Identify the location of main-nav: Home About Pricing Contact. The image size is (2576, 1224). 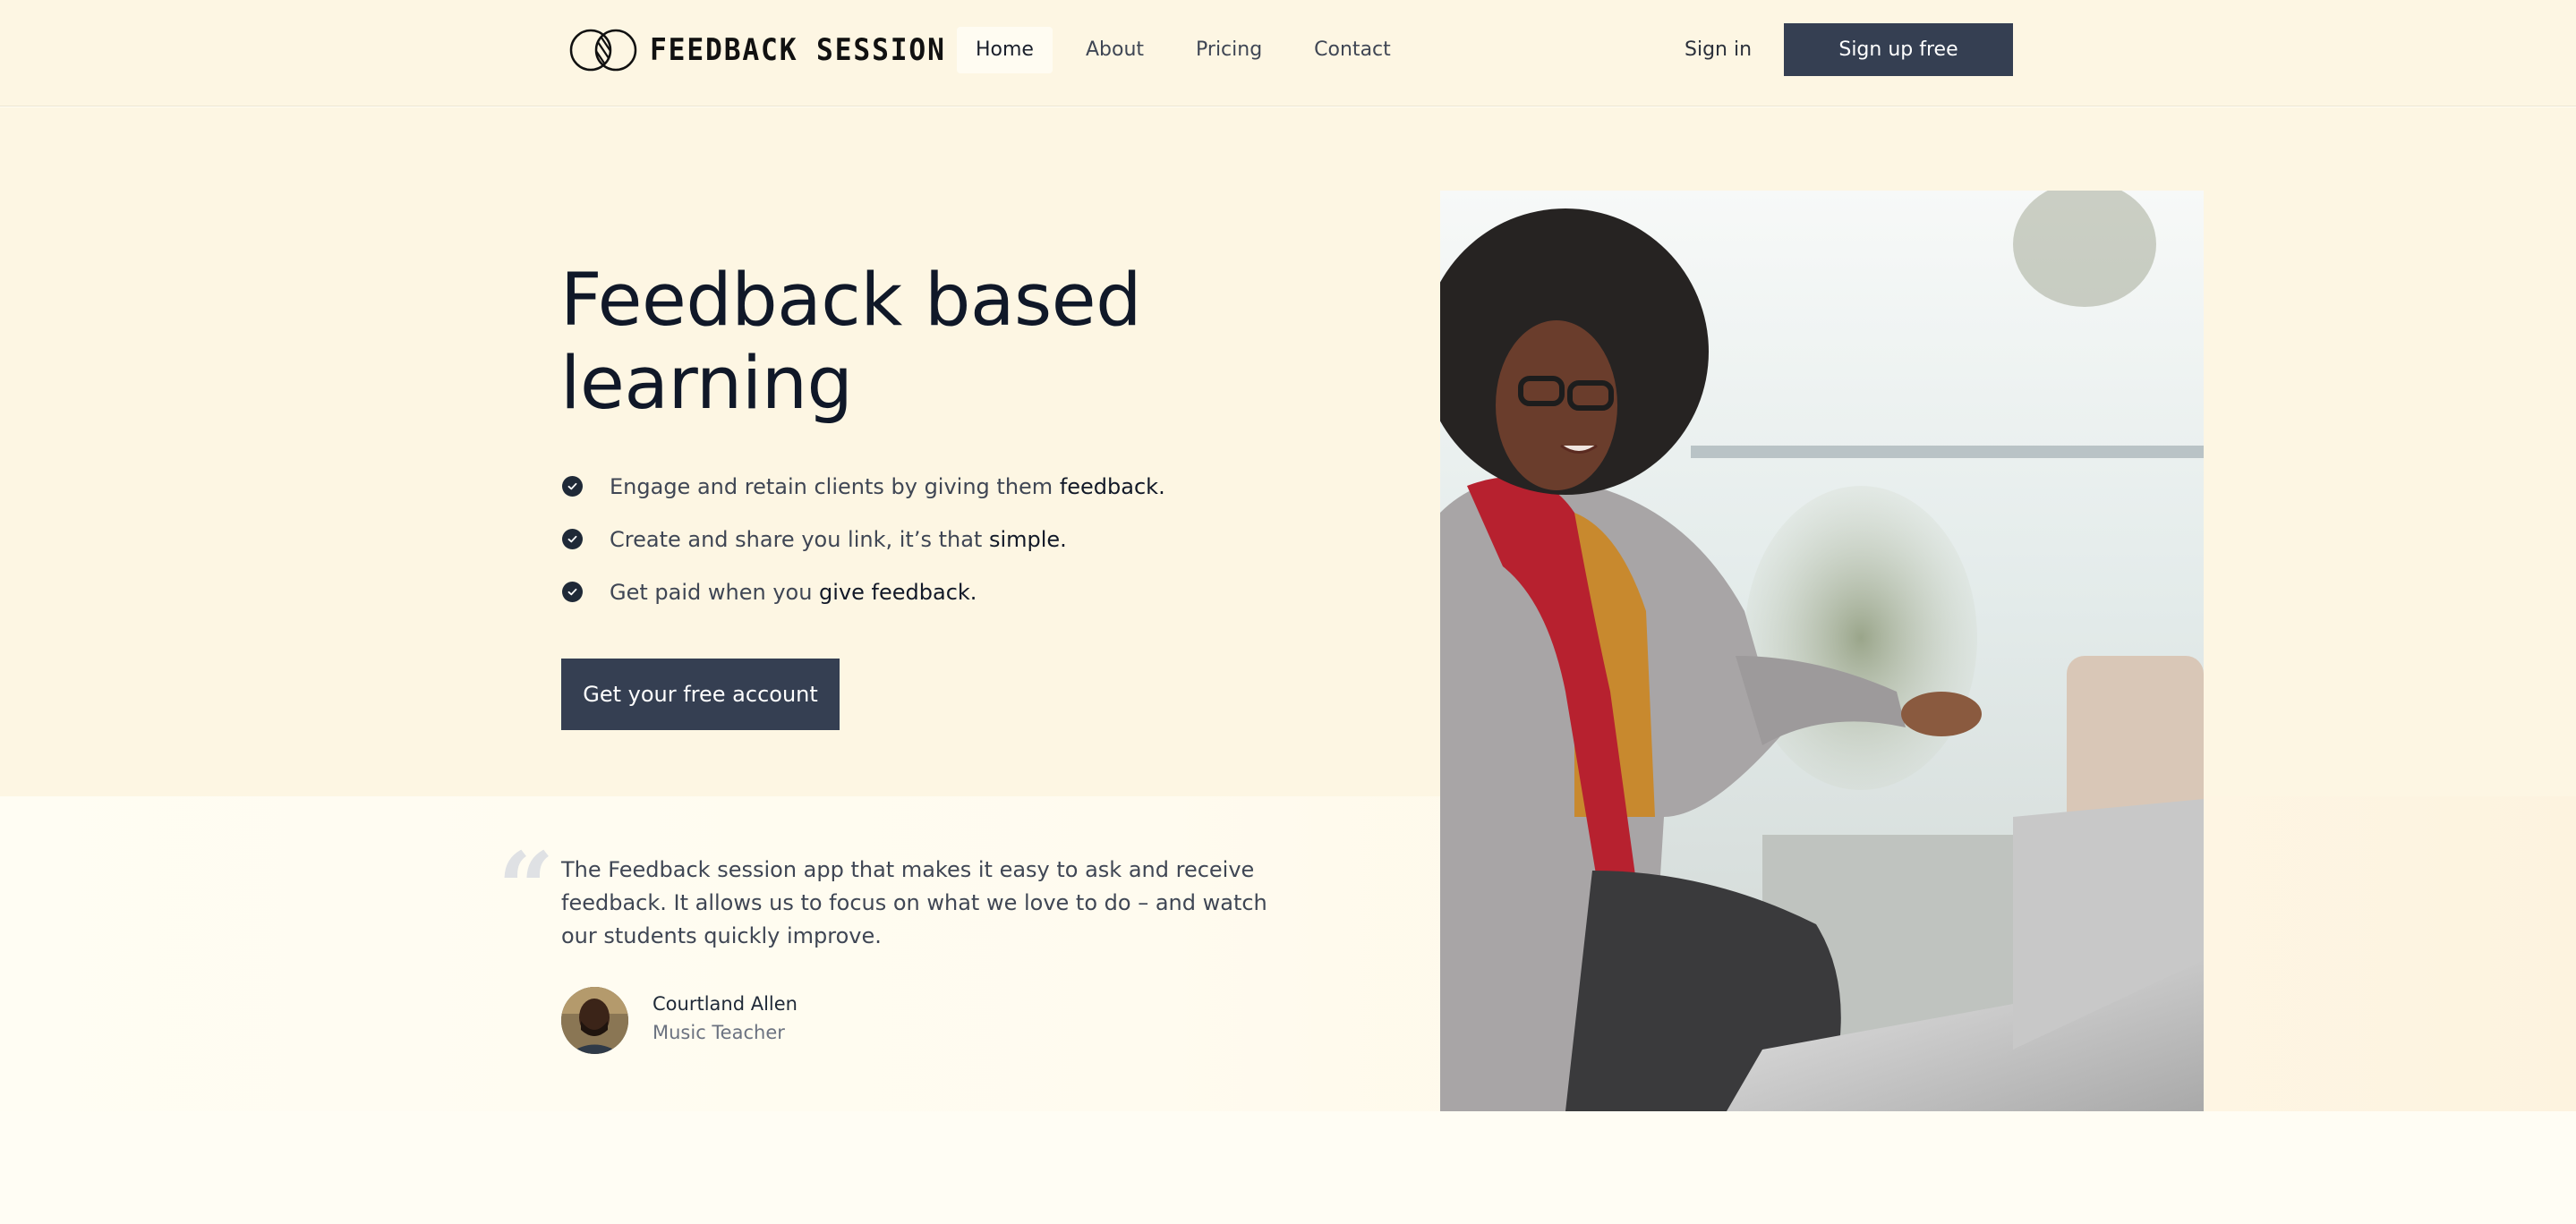
(1183, 50).